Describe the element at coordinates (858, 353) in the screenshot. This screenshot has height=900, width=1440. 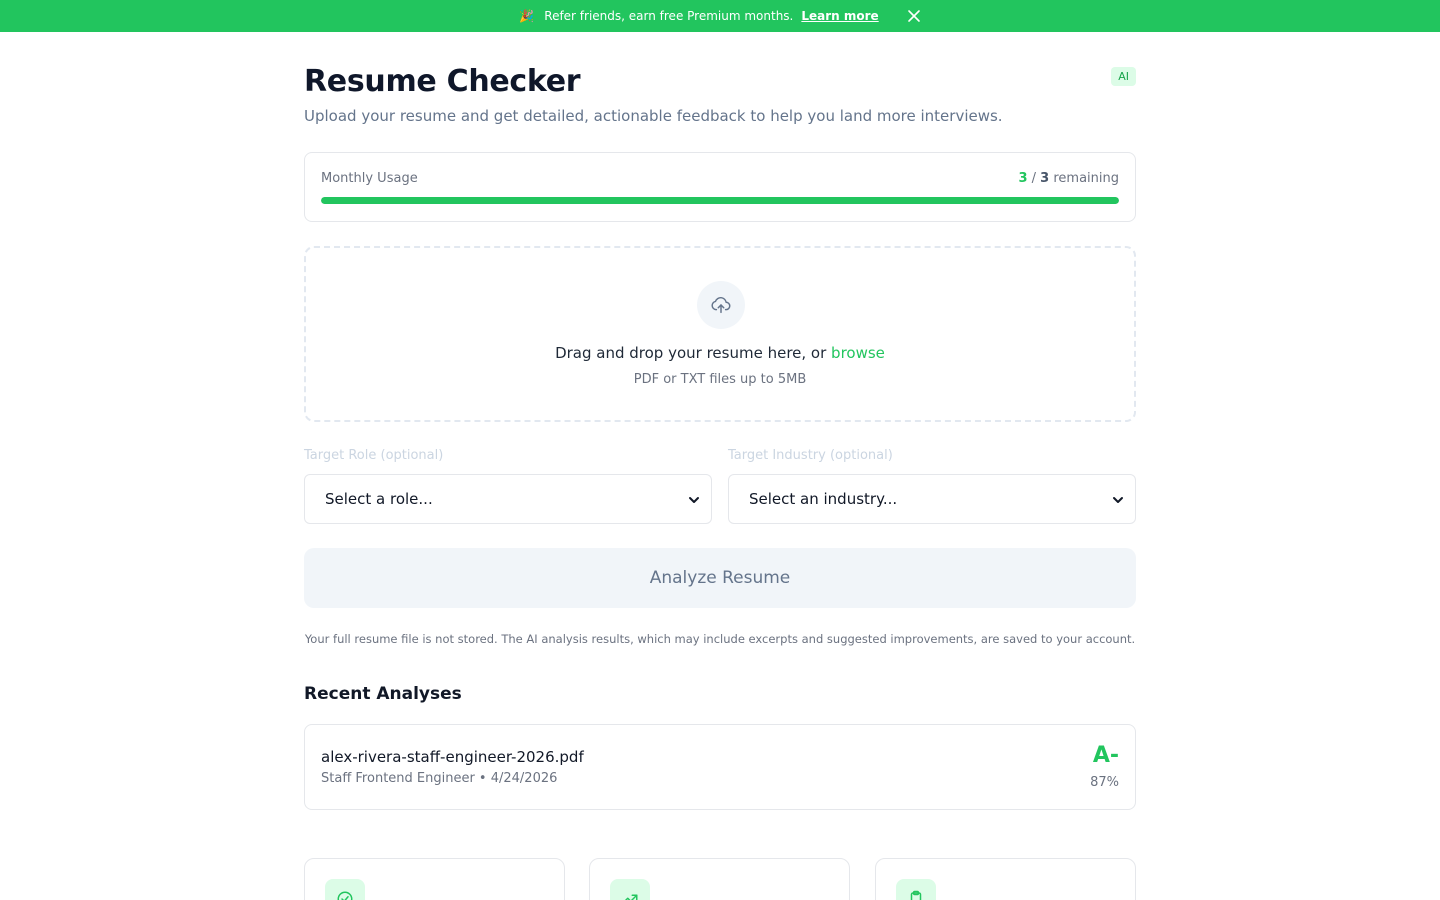
I see `browse-link: browse` at that location.